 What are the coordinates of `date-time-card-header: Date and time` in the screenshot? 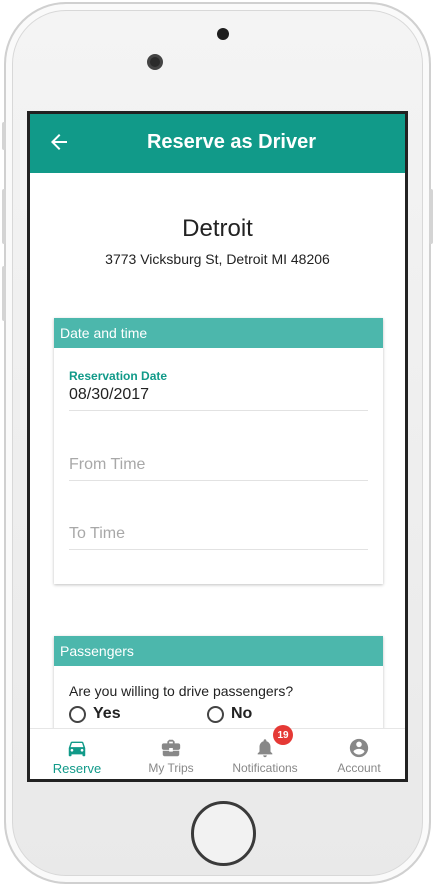 It's located at (218, 333).